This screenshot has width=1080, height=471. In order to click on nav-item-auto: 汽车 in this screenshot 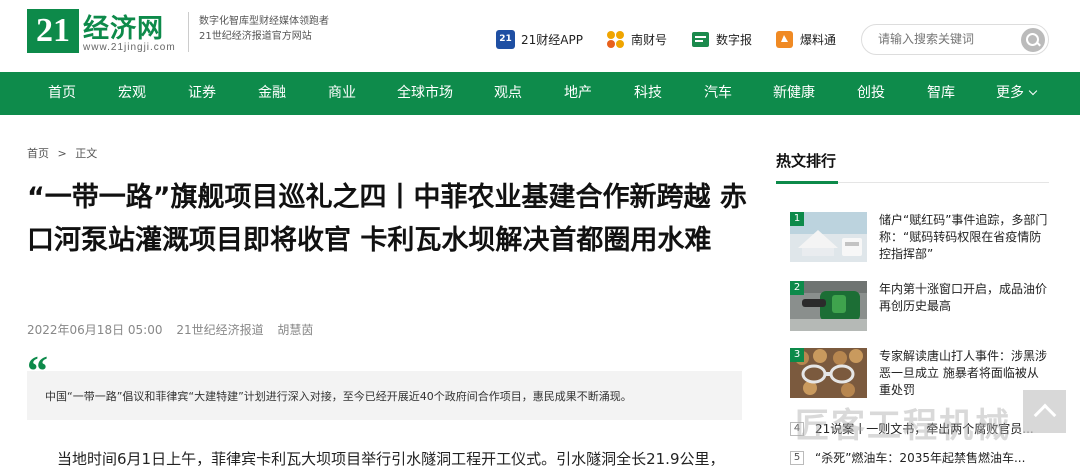, I will do `click(718, 93)`.